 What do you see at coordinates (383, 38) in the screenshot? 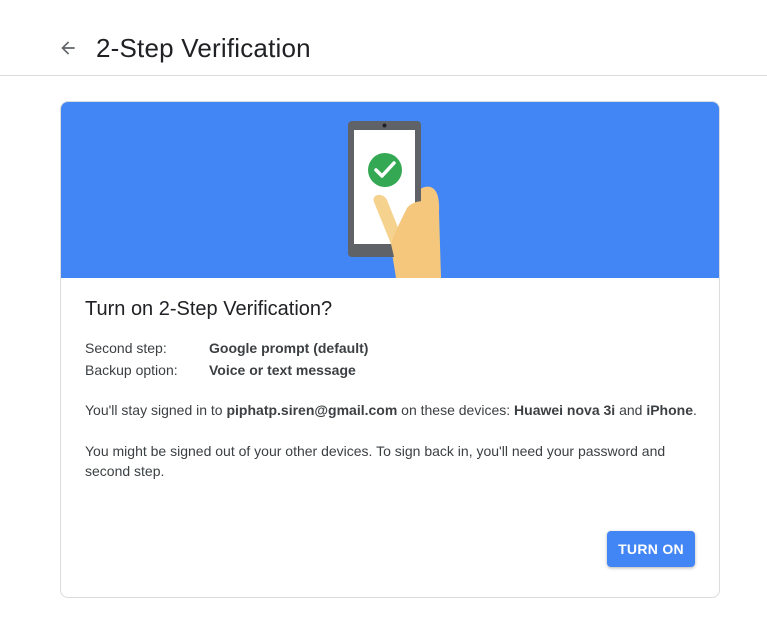
I see `page-header: 2-Step Verification` at bounding box center [383, 38].